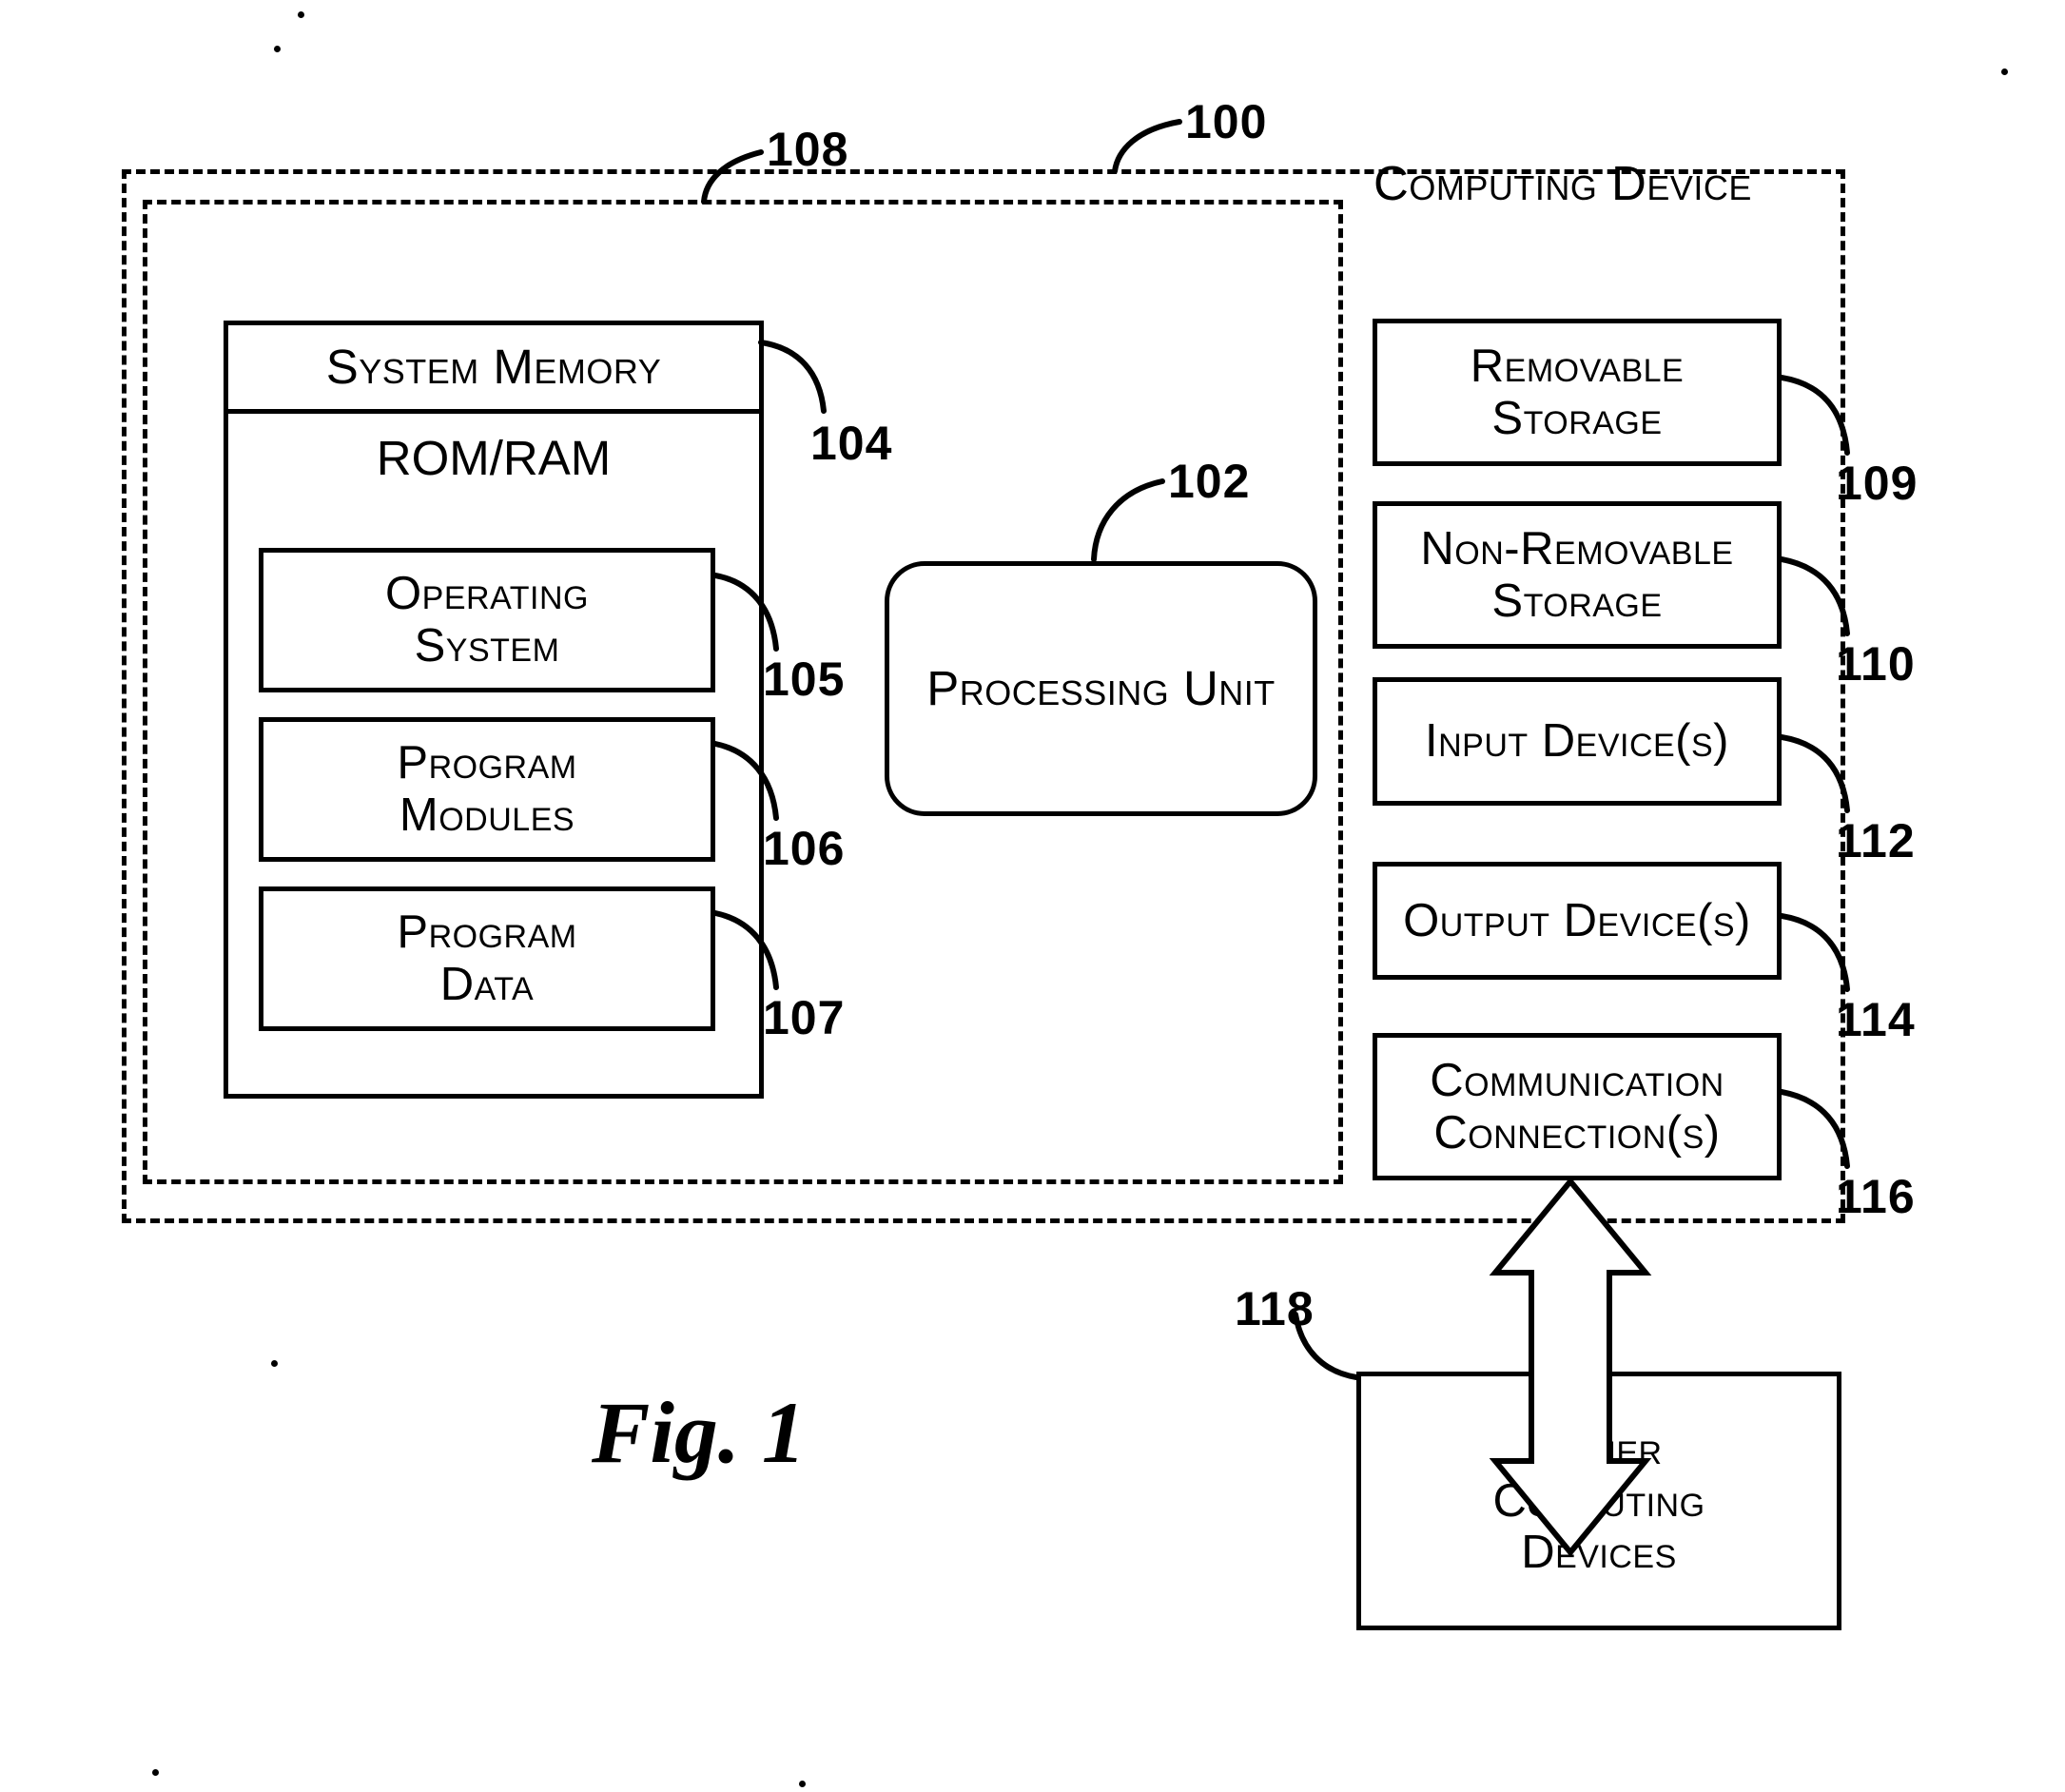 The image size is (2065, 1792). What do you see at coordinates (487, 594) in the screenshot?
I see `operating-system-label-line1: Operating` at bounding box center [487, 594].